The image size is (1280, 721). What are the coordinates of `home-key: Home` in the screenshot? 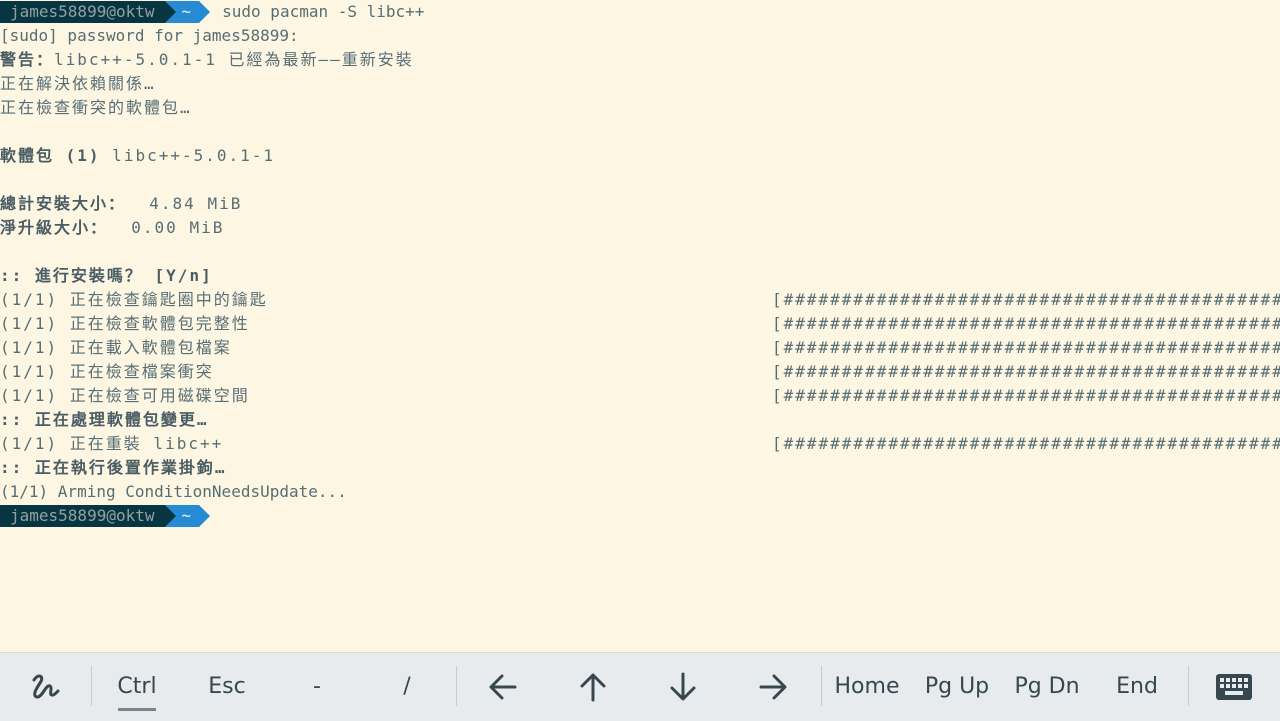 It's located at (867, 687).